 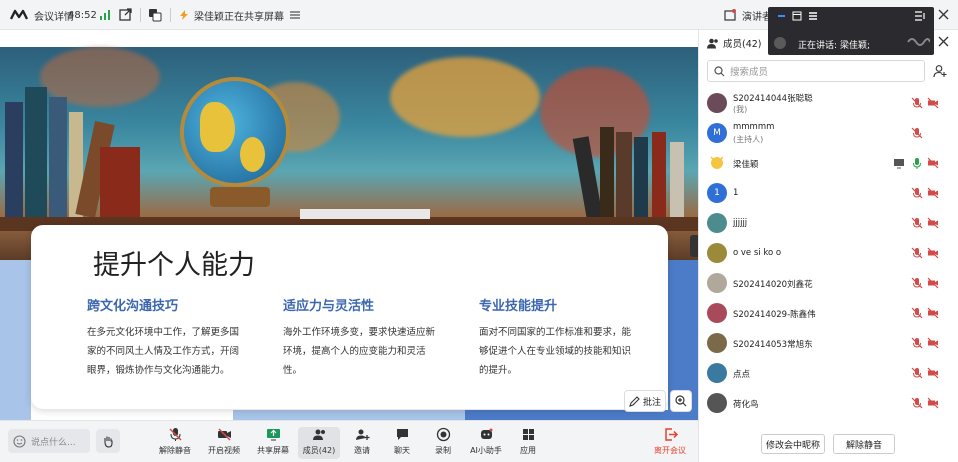 What do you see at coordinates (828, 133) in the screenshot?
I see `member-row: Mmmmmm (主持人)` at bounding box center [828, 133].